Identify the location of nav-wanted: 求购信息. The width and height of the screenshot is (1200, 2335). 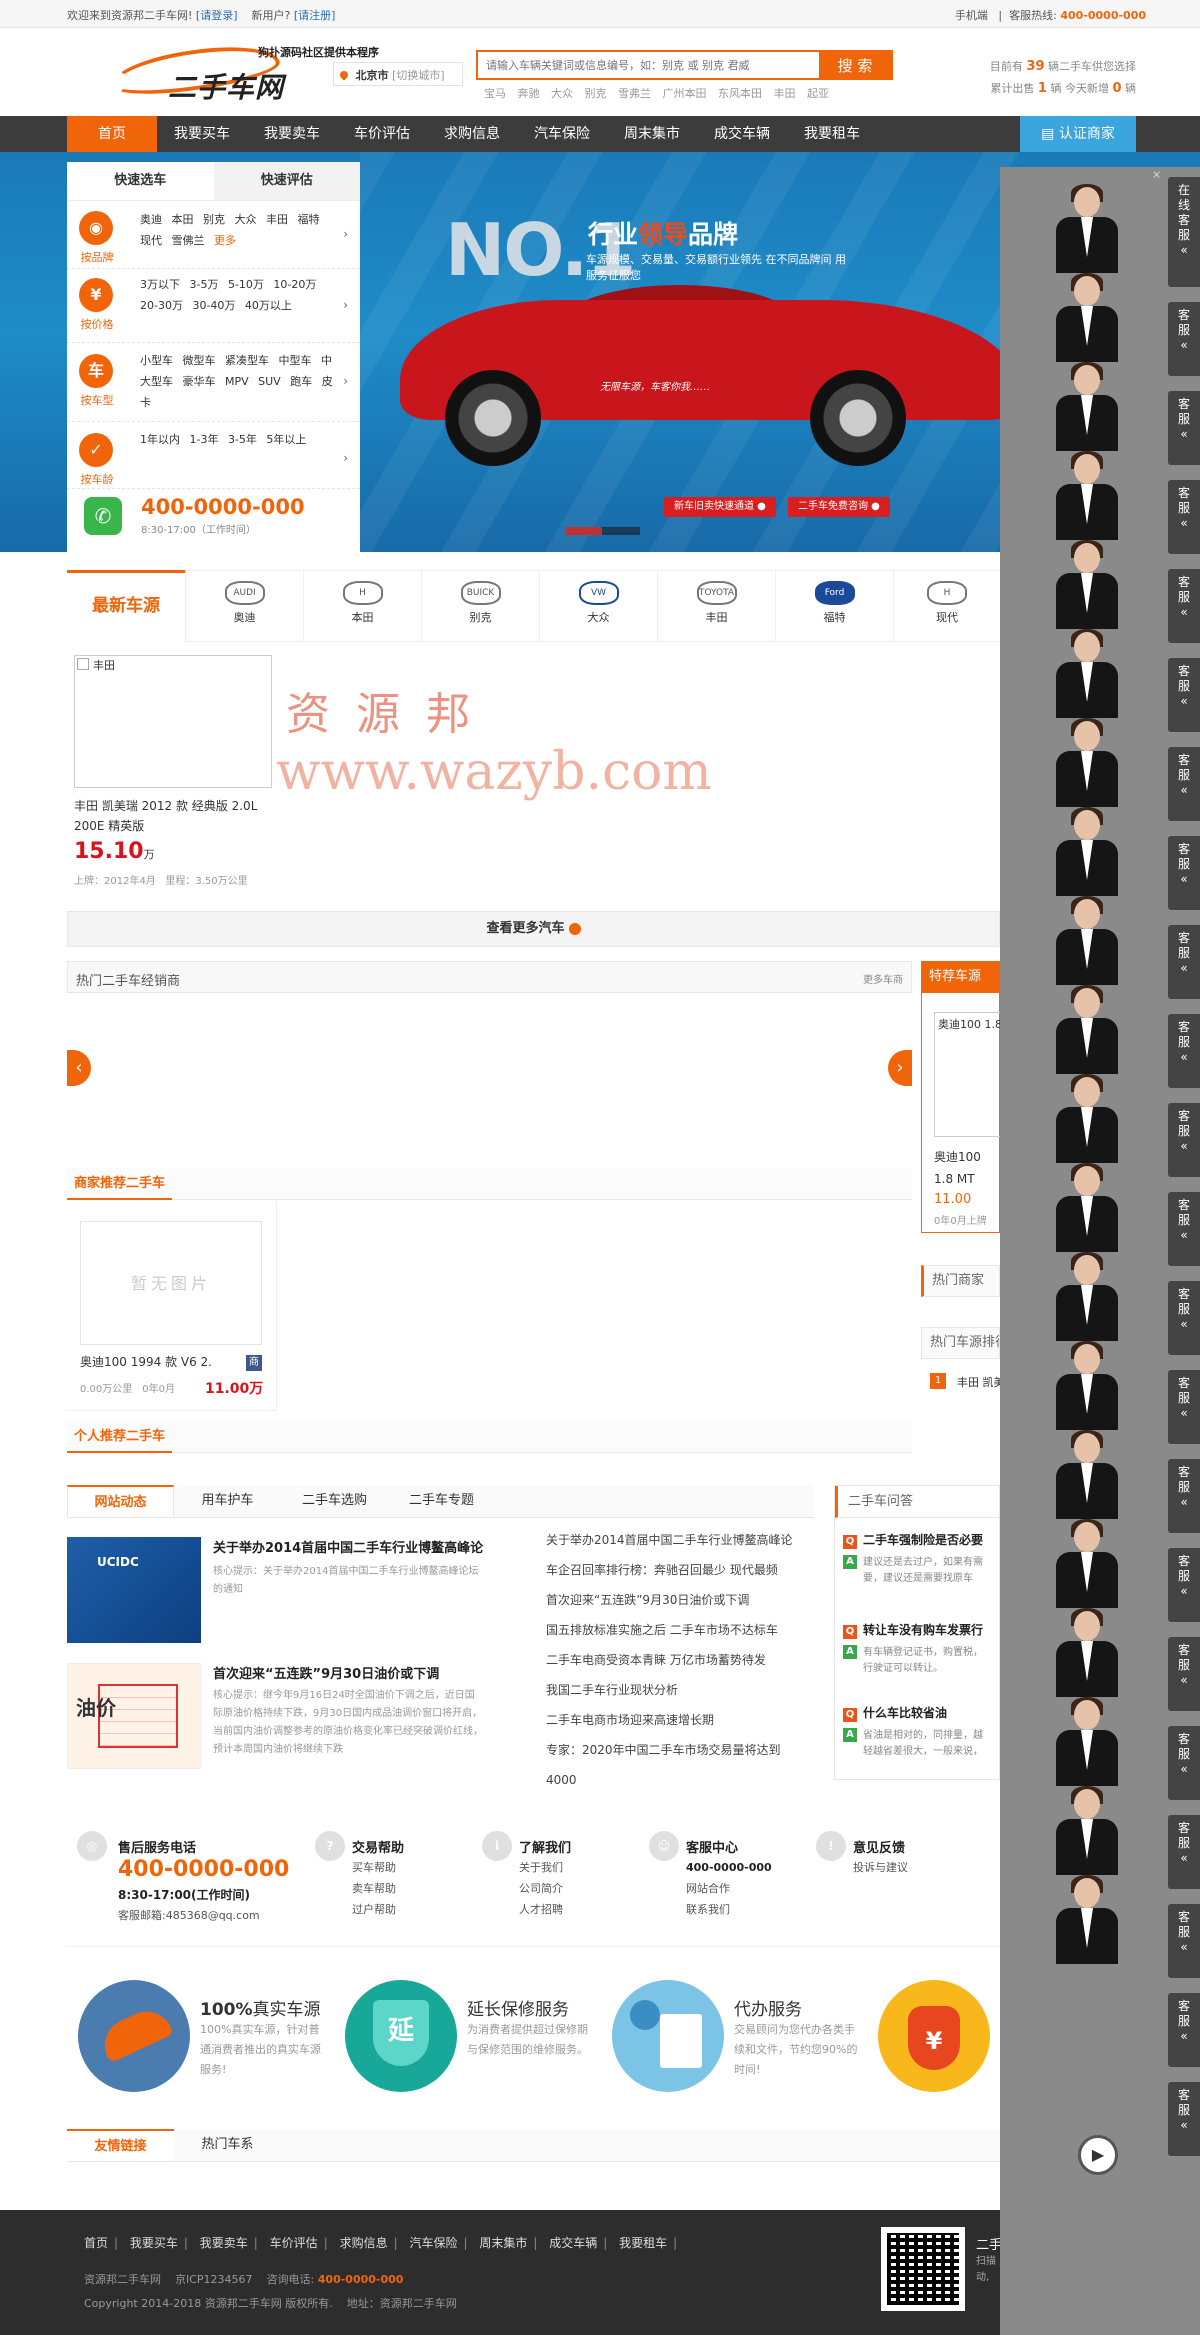
(472, 134).